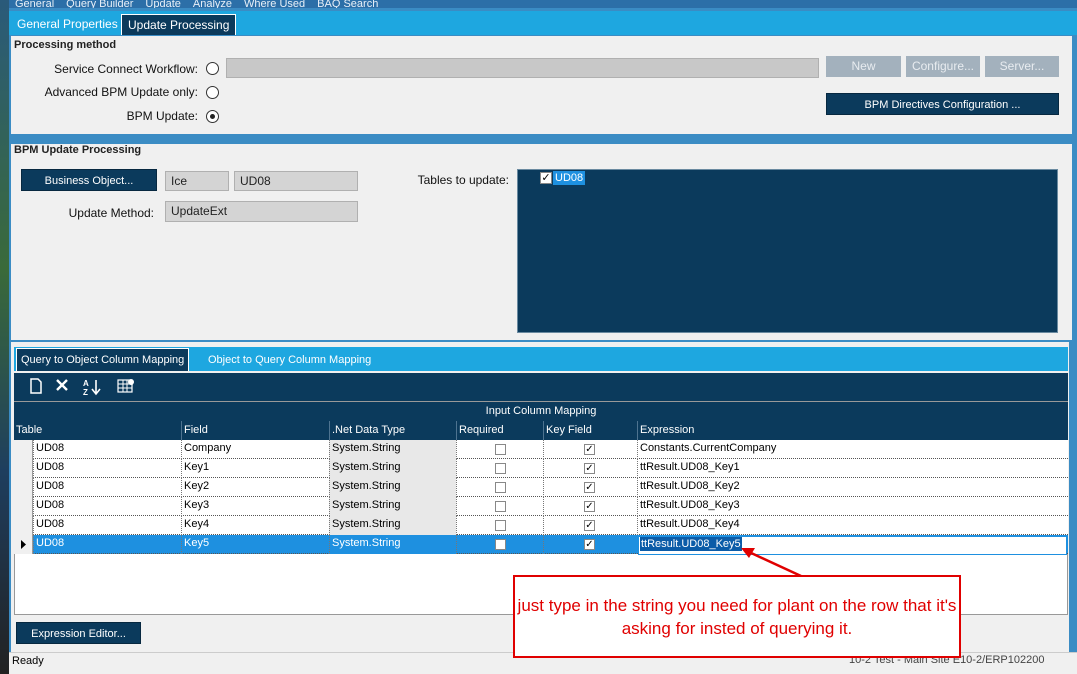  Describe the element at coordinates (111, 213) in the screenshot. I see `update-method-label: Update Method:` at that location.